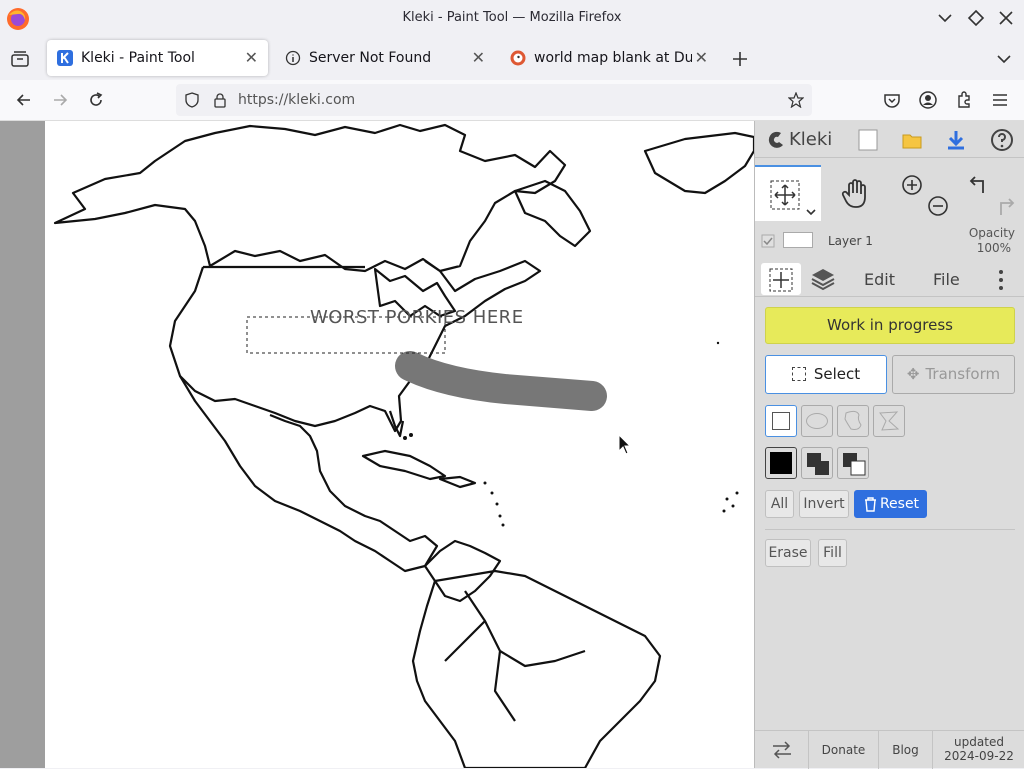  What do you see at coordinates (823, 279) in the screenshot?
I see `layers-icon` at bounding box center [823, 279].